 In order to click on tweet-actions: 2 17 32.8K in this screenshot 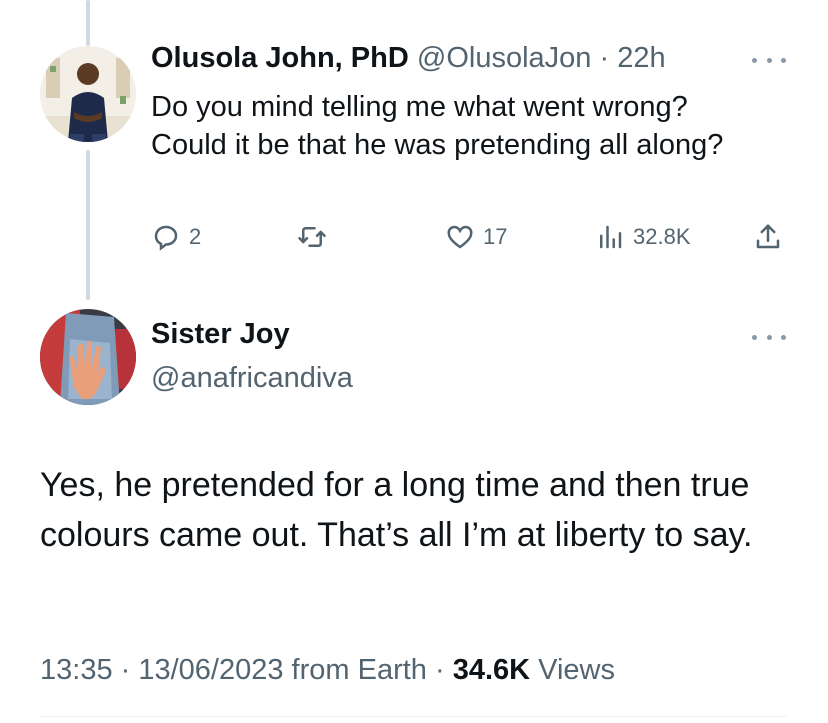, I will do `click(471, 242)`.